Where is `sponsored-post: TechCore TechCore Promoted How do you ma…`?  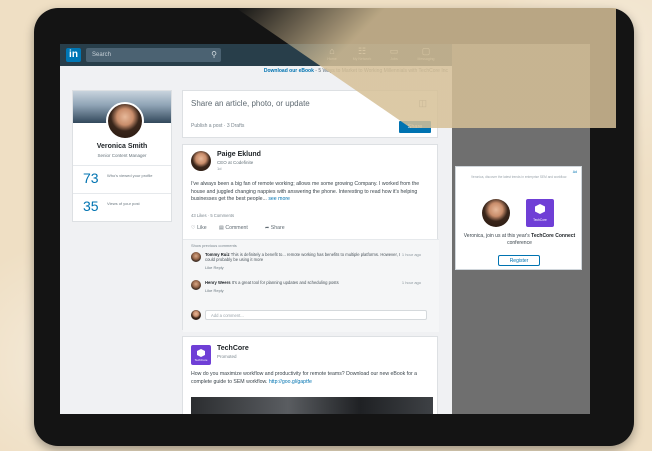
sponsored-post: TechCore TechCore Promoted How do you ma… is located at coordinates (310, 375).